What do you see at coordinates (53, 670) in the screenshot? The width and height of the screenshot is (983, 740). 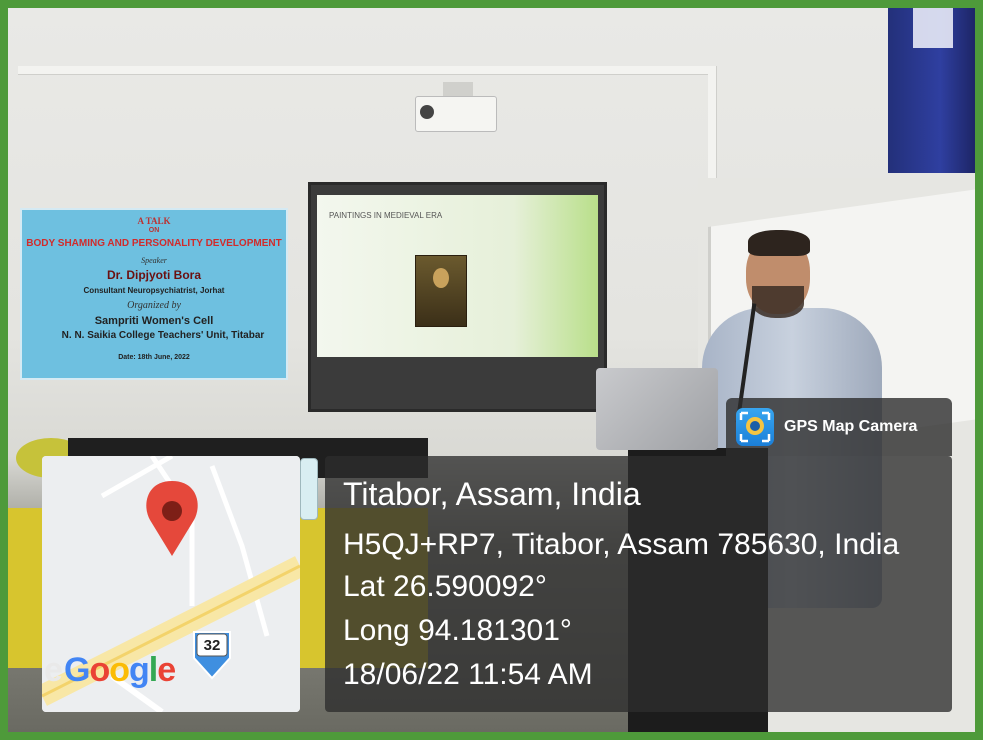 I see `map-partial-text: e` at bounding box center [53, 670].